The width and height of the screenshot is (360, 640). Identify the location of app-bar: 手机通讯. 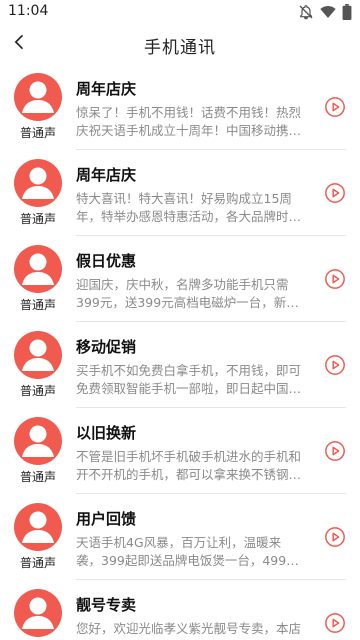
(180, 44).